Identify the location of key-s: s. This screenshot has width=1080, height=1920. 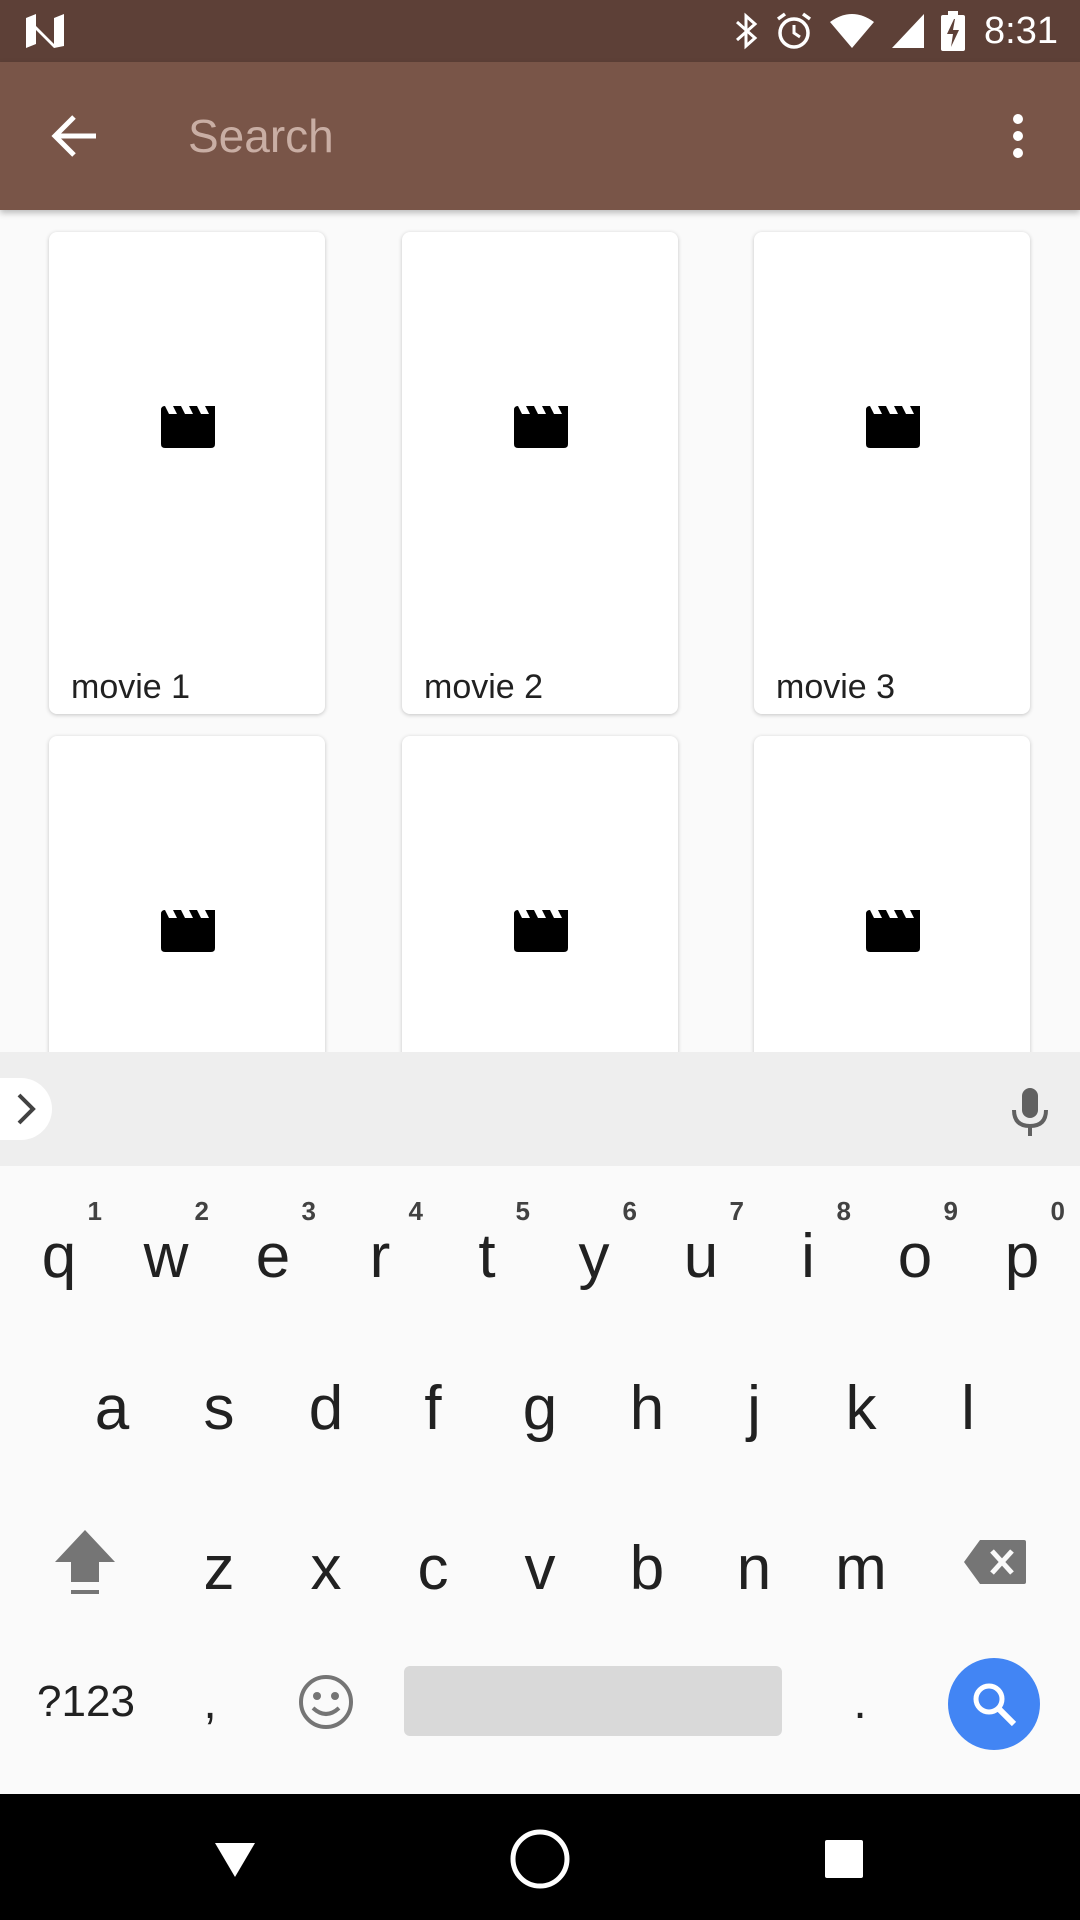
(219, 1407).